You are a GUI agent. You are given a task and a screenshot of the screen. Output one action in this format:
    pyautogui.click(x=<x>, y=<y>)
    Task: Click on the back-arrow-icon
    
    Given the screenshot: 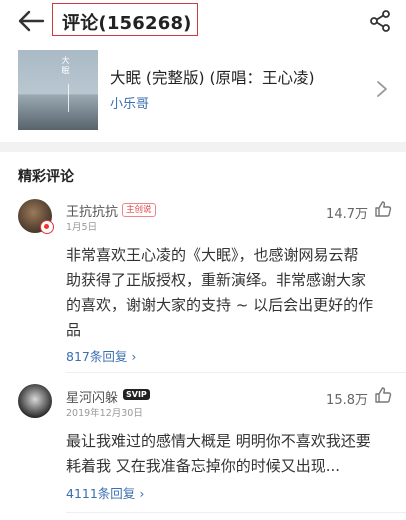 What is the action you would take?
    pyautogui.click(x=31, y=21)
    